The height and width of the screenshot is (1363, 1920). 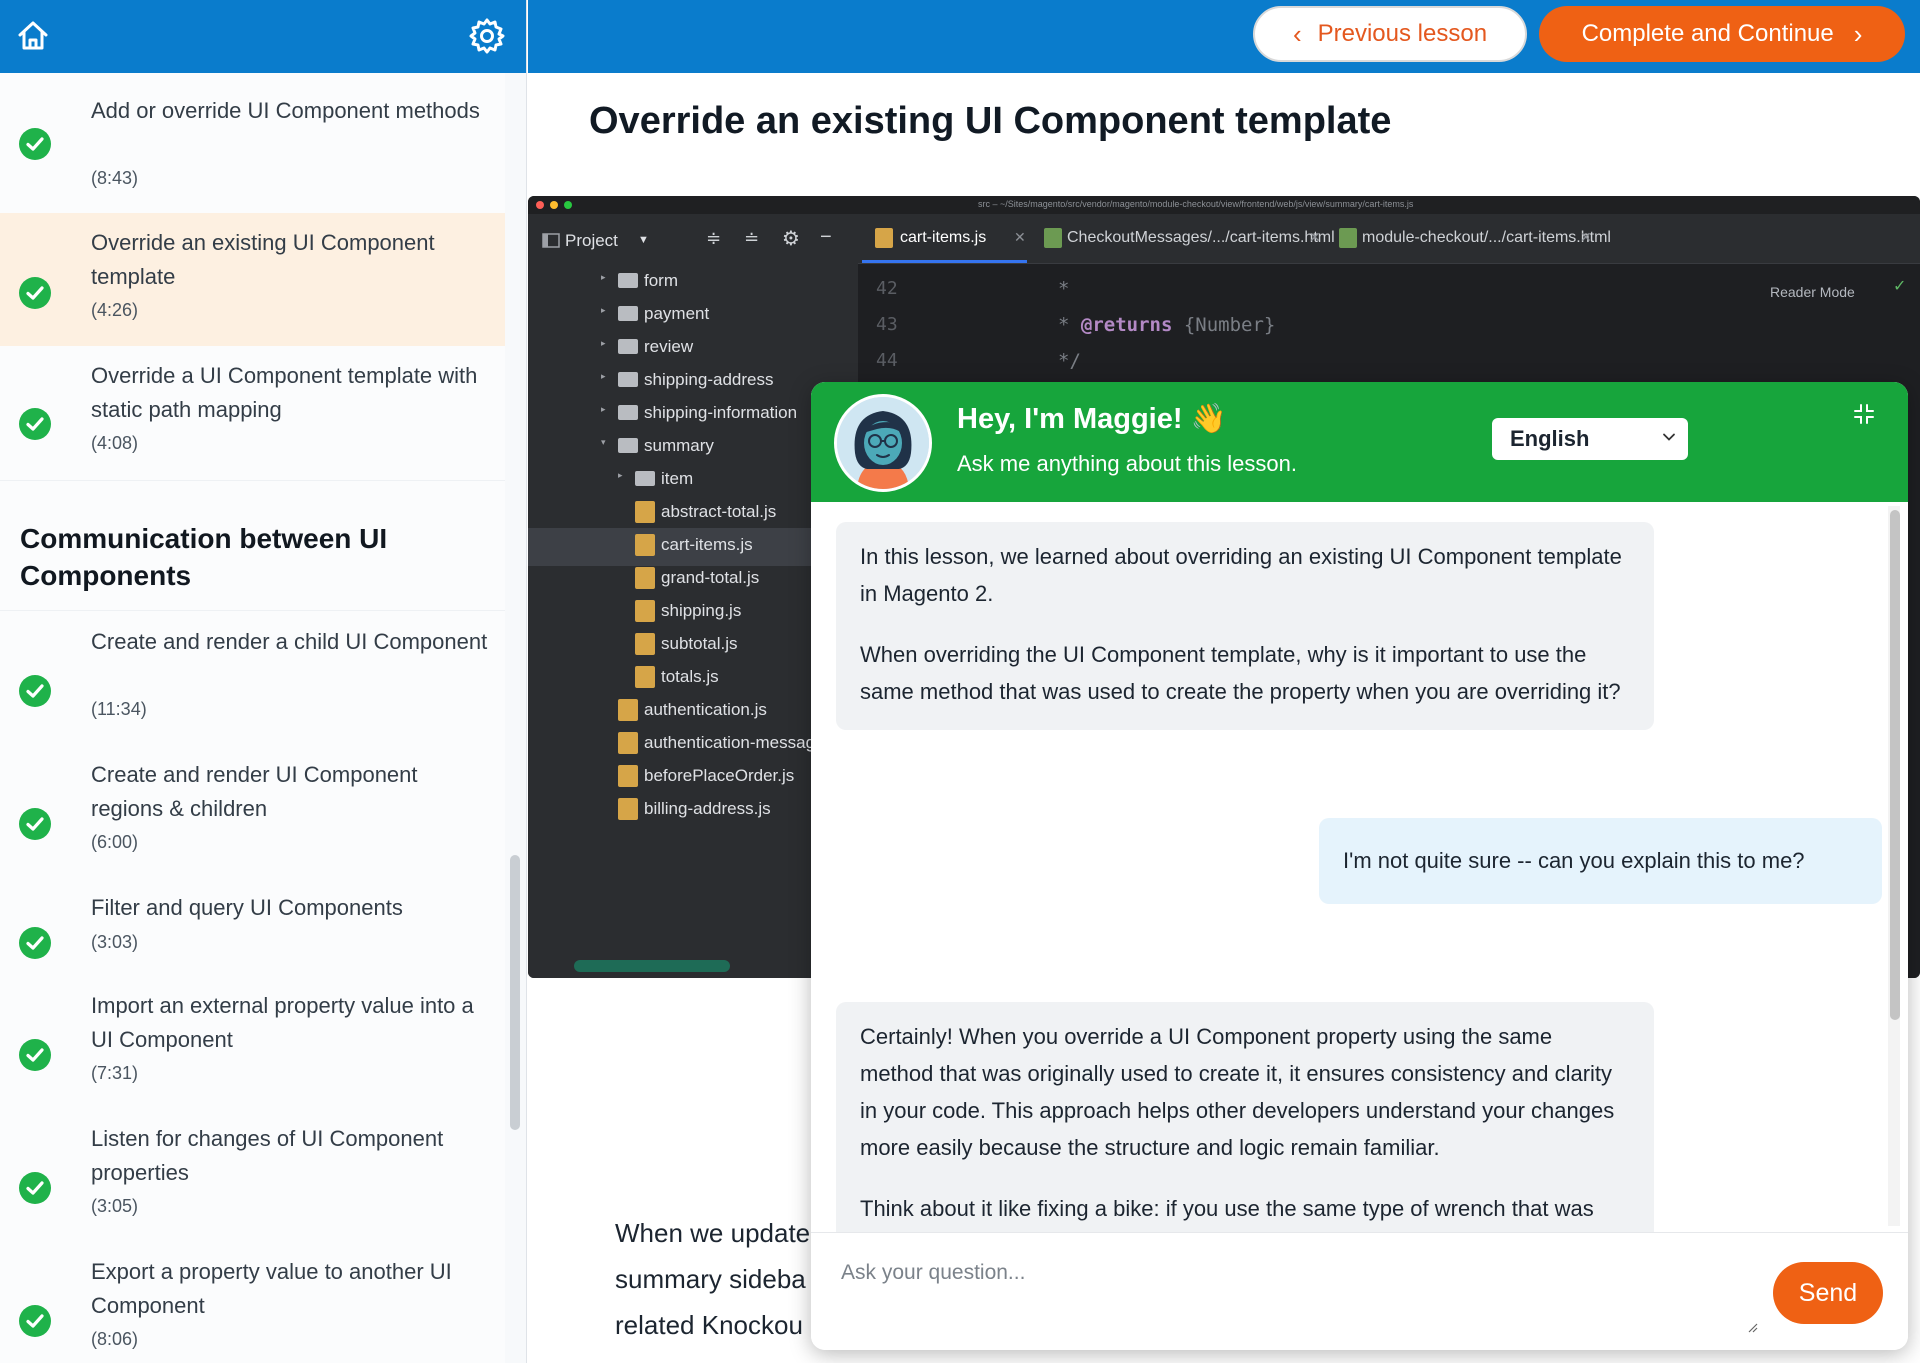 I want to click on expand-all-icon: ≑, so click(x=714, y=238).